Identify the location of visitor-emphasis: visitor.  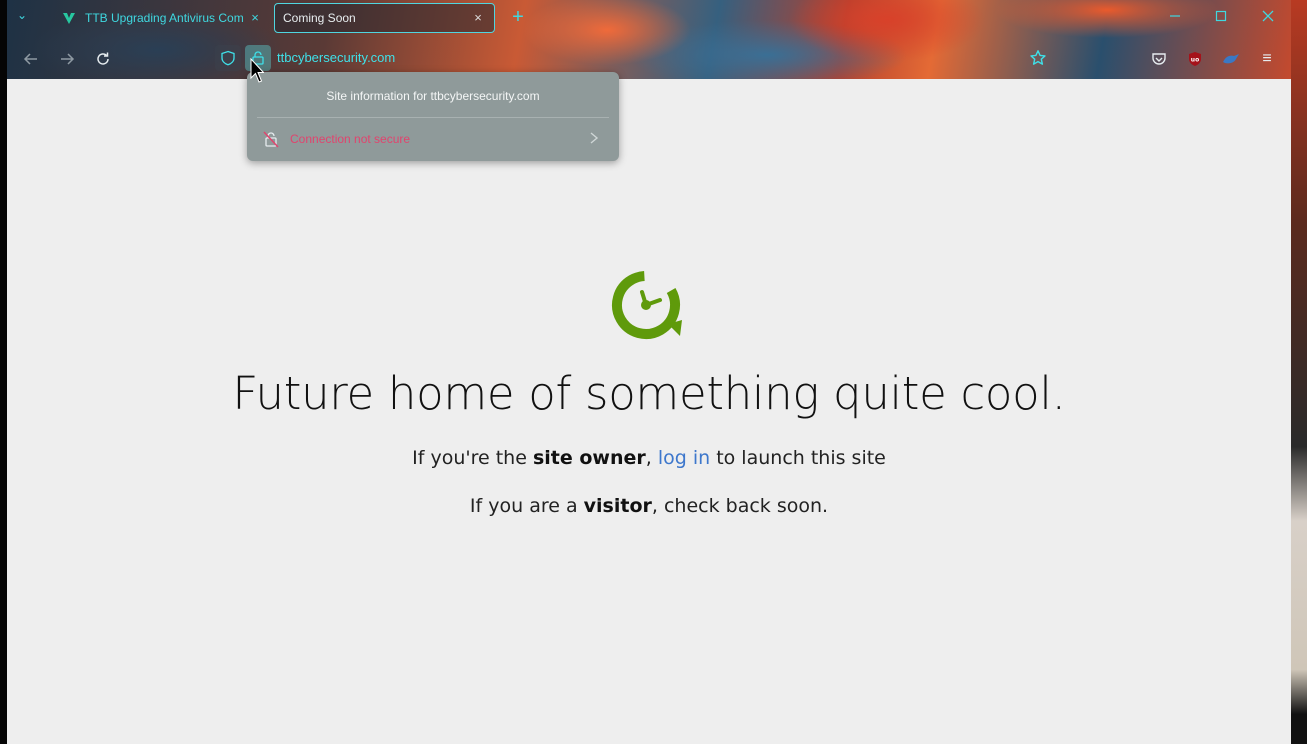
(617, 506).